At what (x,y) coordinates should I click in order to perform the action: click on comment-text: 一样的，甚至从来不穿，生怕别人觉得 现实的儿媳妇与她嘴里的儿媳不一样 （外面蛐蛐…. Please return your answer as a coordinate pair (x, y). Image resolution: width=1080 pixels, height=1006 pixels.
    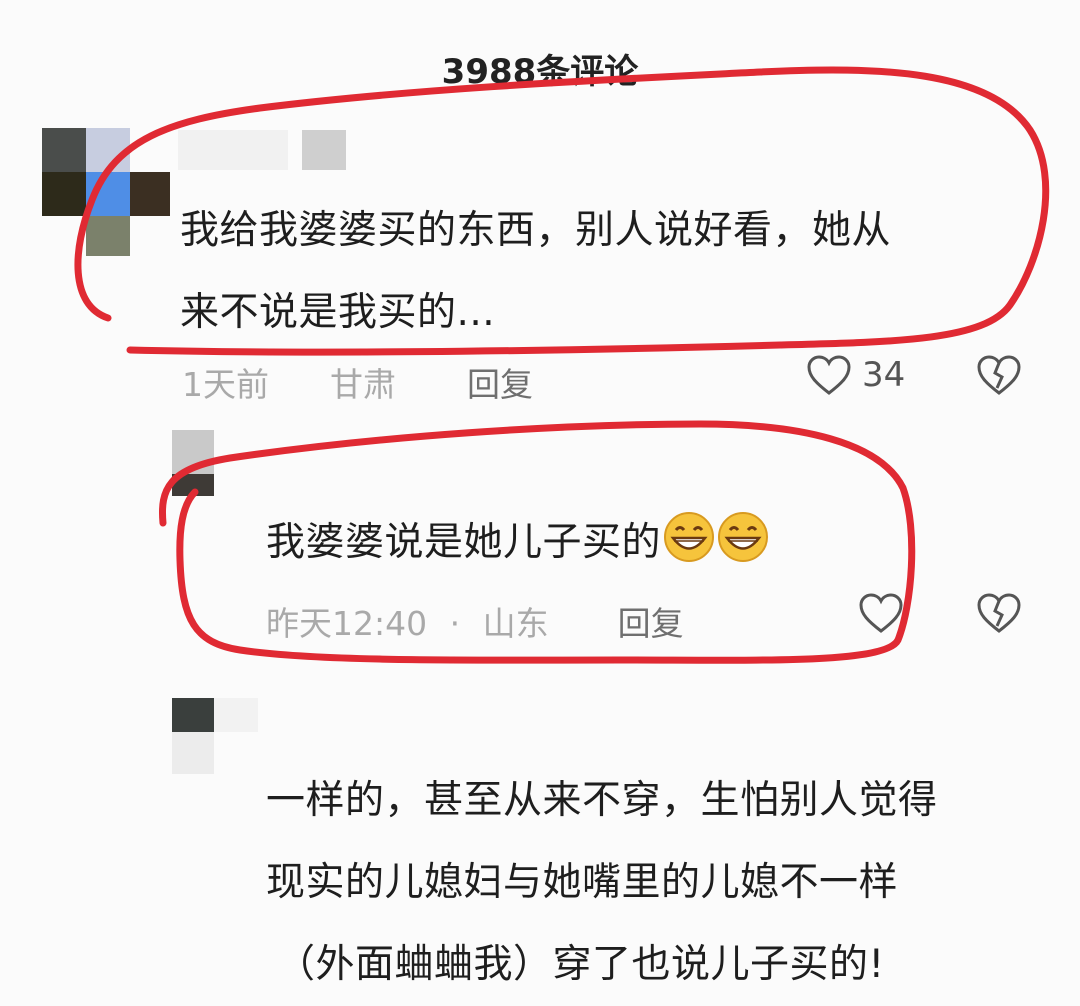
    Looking at the image, I should click on (602, 882).